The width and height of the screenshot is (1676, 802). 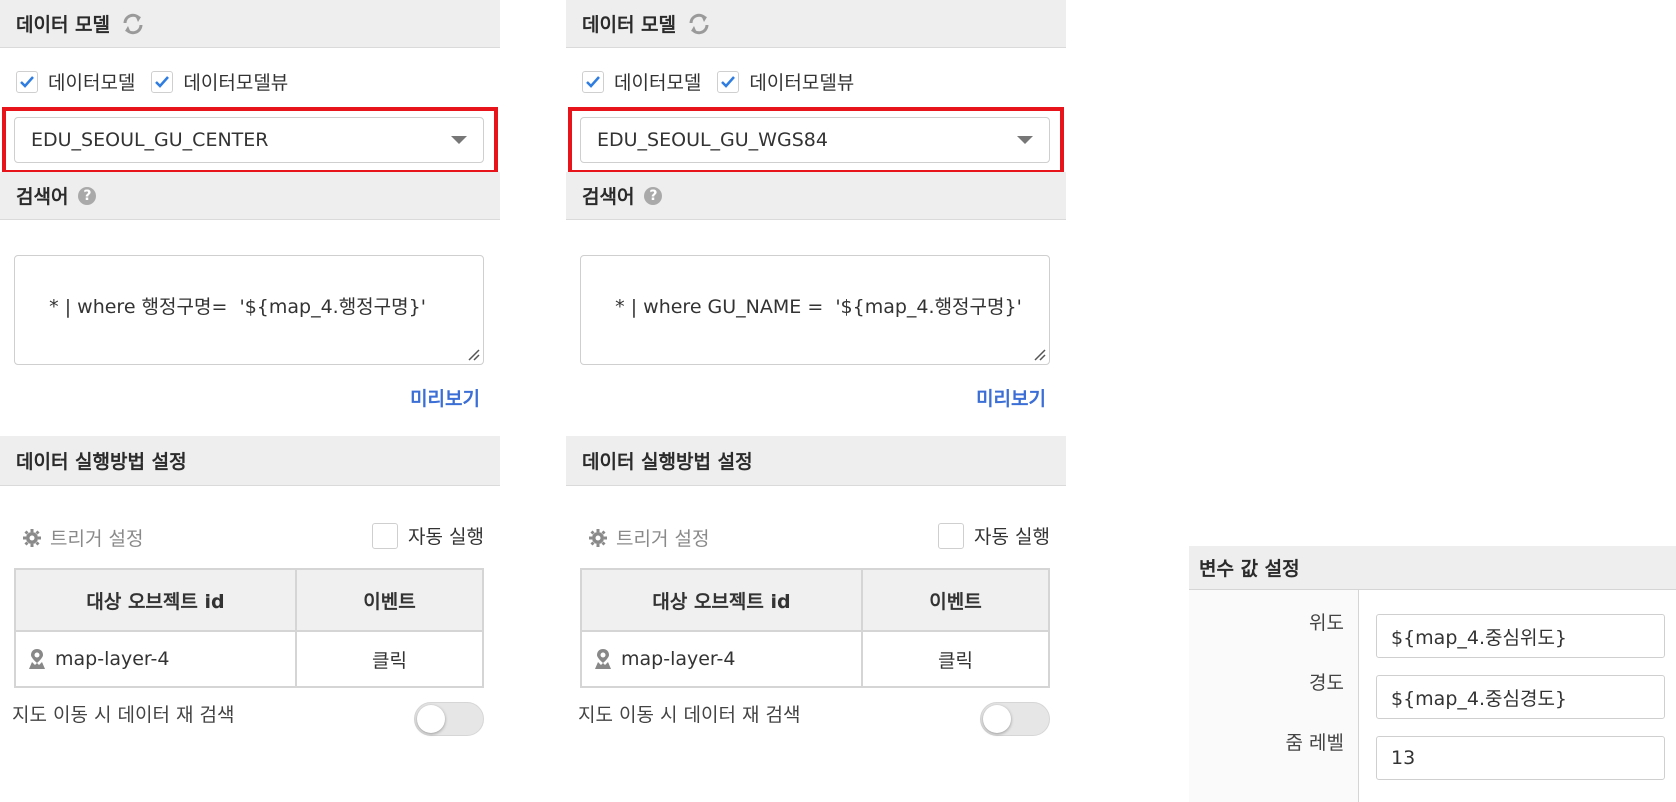 I want to click on query-textarea: * | where 행정구명= '${map_4.행정구명}', so click(x=249, y=310).